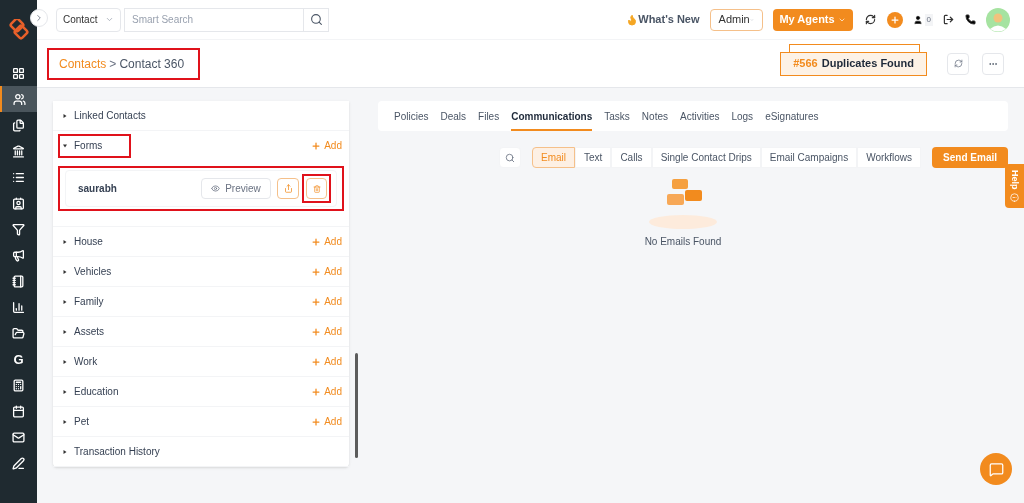 The height and width of the screenshot is (503, 1024). Describe the element at coordinates (18, 281) in the screenshot. I see `notebook-icon` at that location.